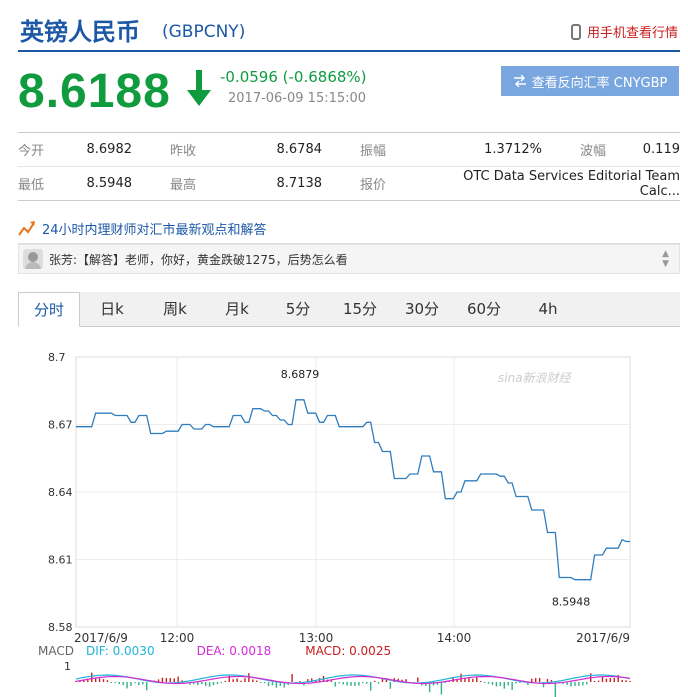  I want to click on up-arrow-icon: ▲, so click(665, 254).